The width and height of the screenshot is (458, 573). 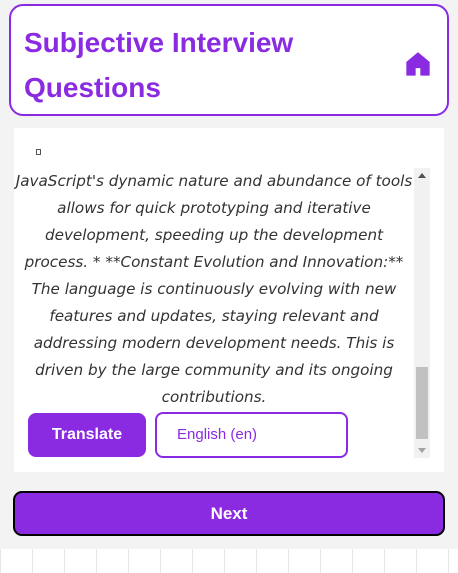 I want to click on scroll-thumb, so click(x=422, y=403).